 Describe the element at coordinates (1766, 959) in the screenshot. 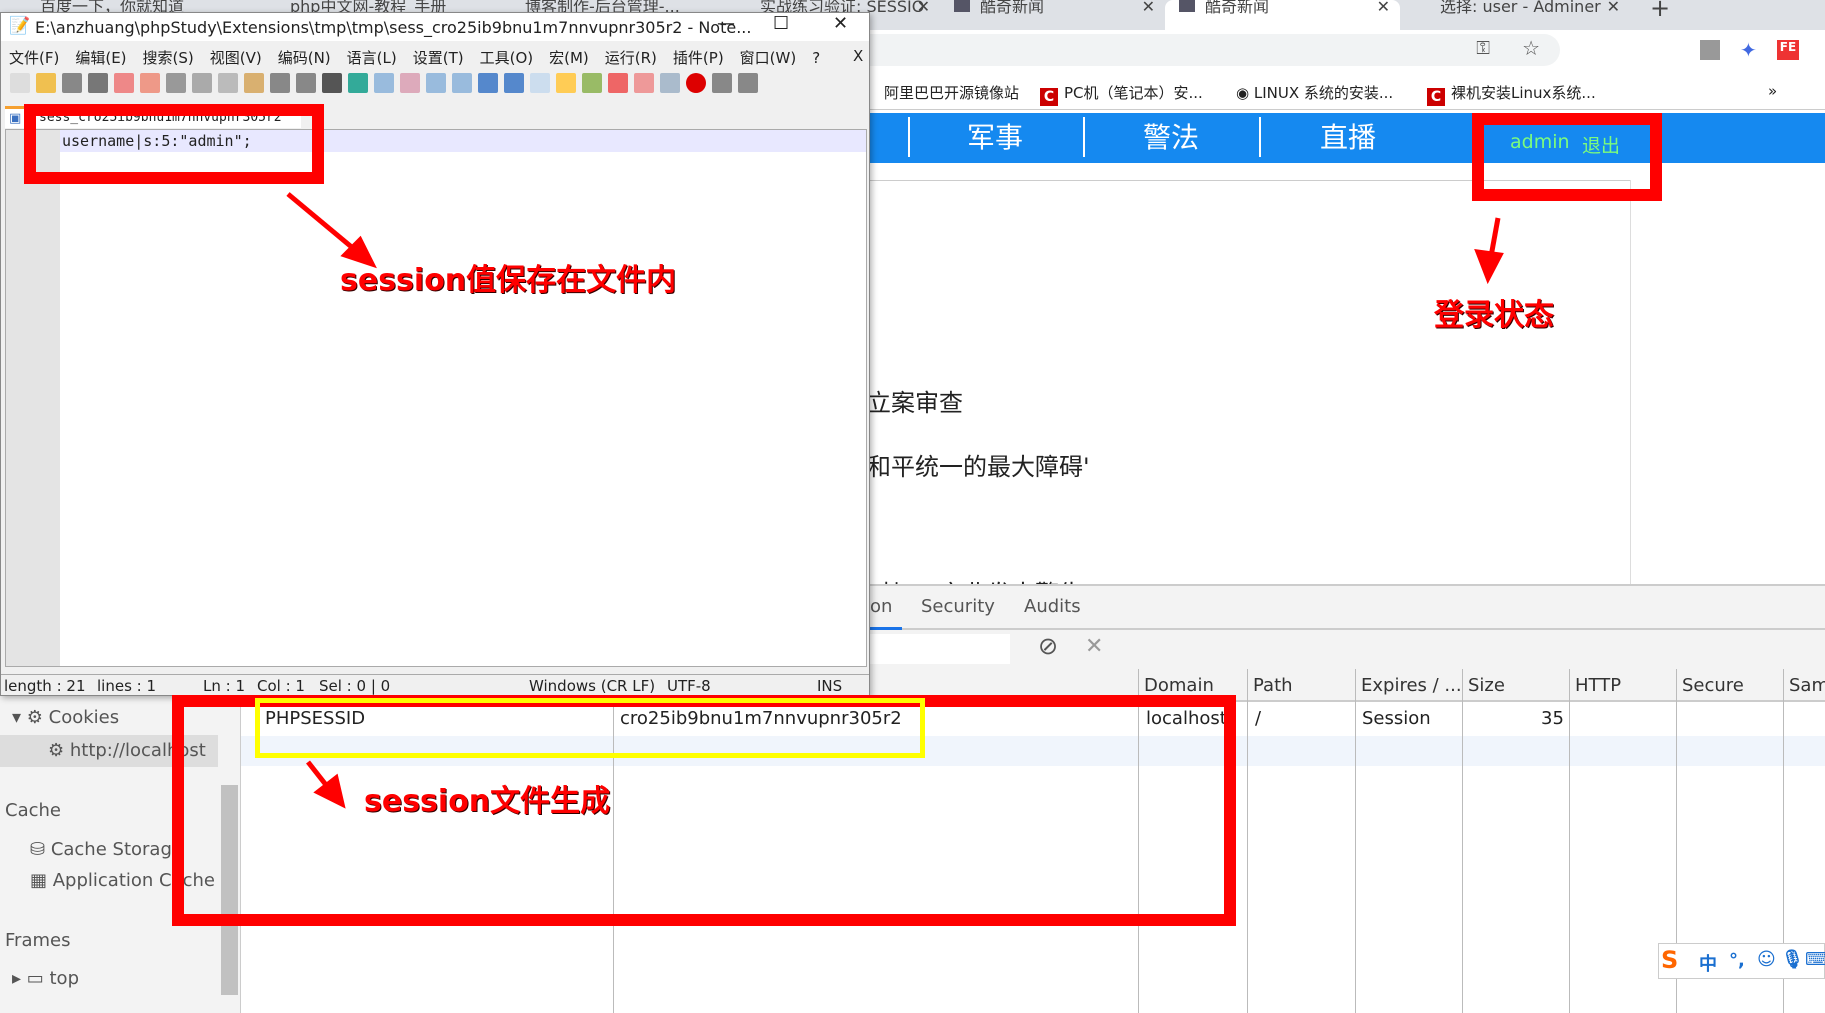

I see `emoji-icon: ☺` at that location.